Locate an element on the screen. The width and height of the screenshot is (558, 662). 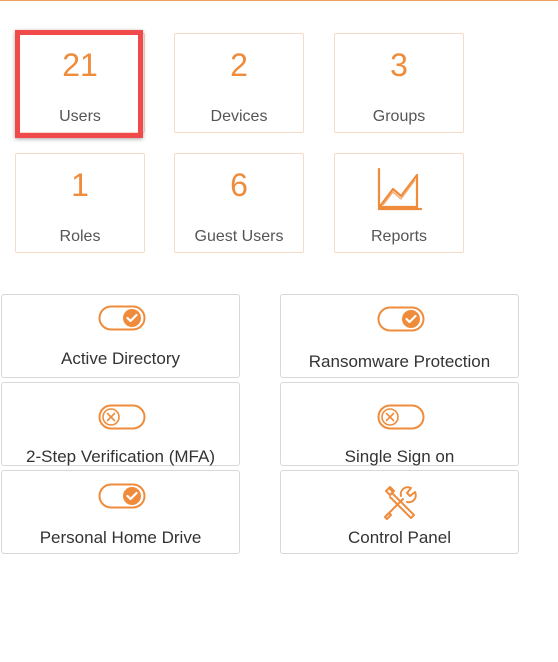
personal-home-drive-toggle is located at coordinates (122, 496).